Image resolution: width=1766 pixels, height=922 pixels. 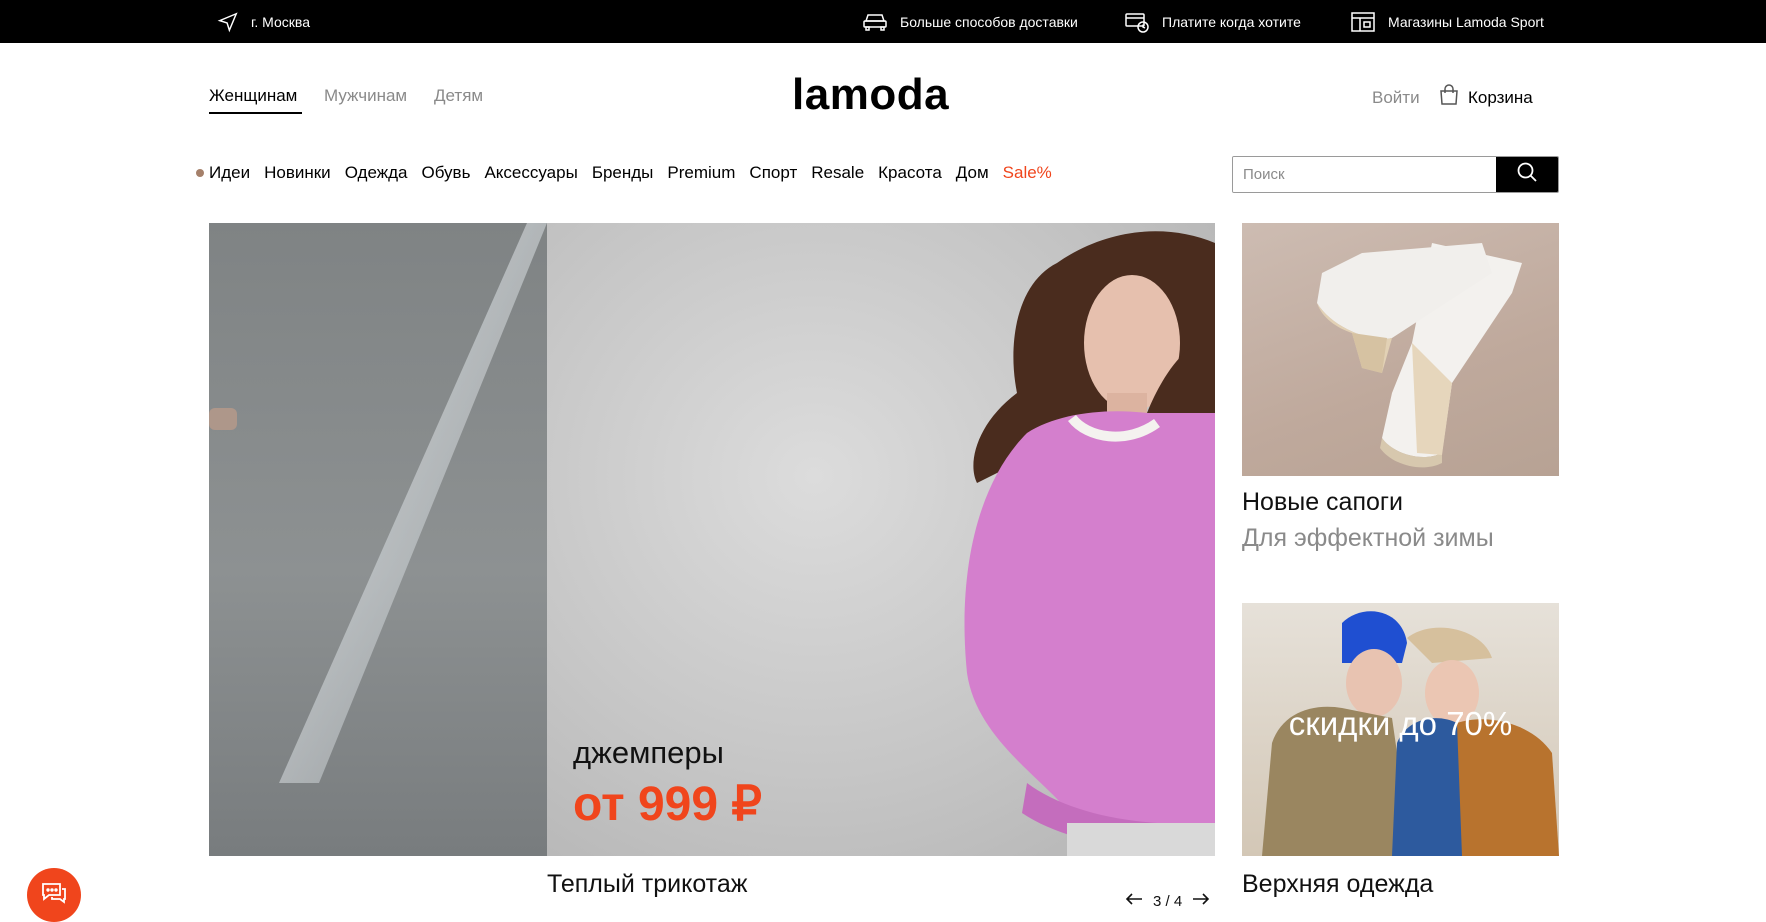 What do you see at coordinates (1500, 97) in the screenshot?
I see `cart-label: Корзина` at bounding box center [1500, 97].